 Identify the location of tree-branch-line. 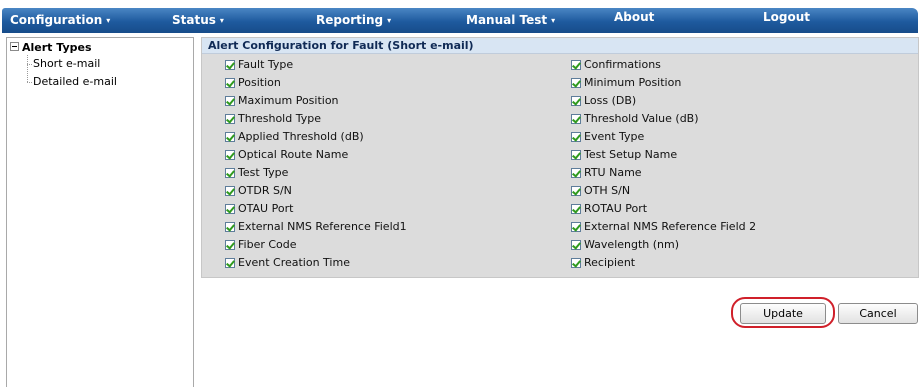
(29, 82).